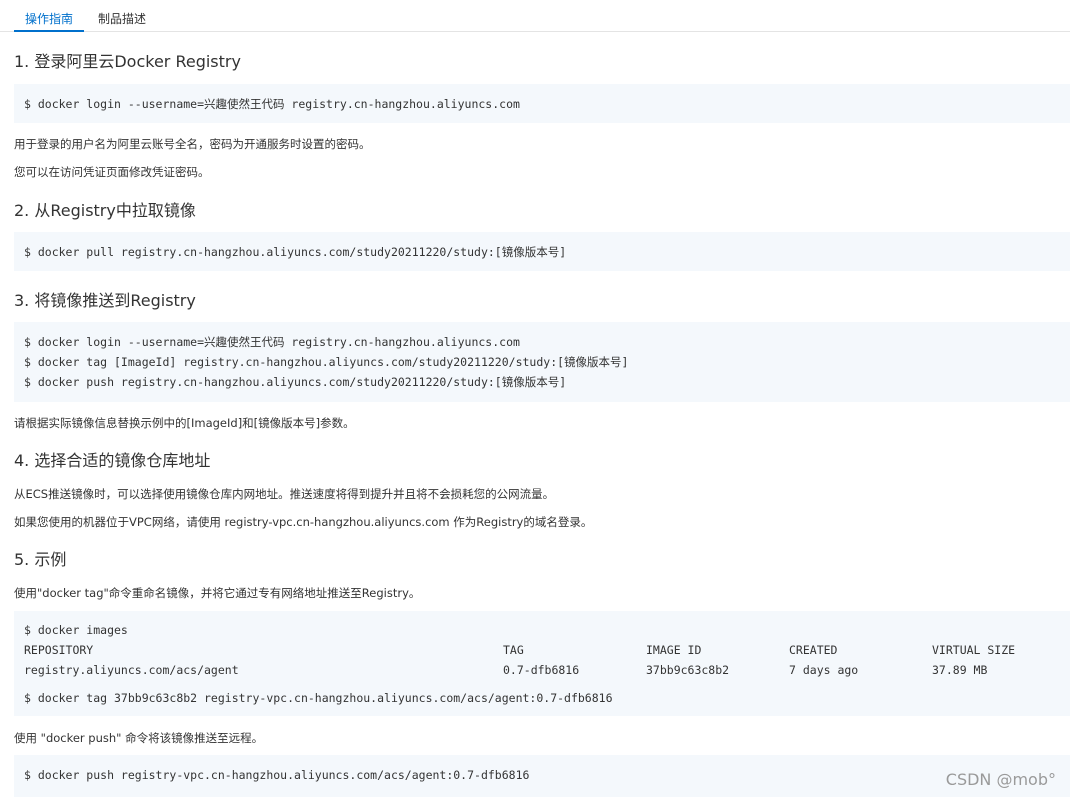  I want to click on section-title-login: 1. 登录阿里云Docker Registry, so click(127, 61).